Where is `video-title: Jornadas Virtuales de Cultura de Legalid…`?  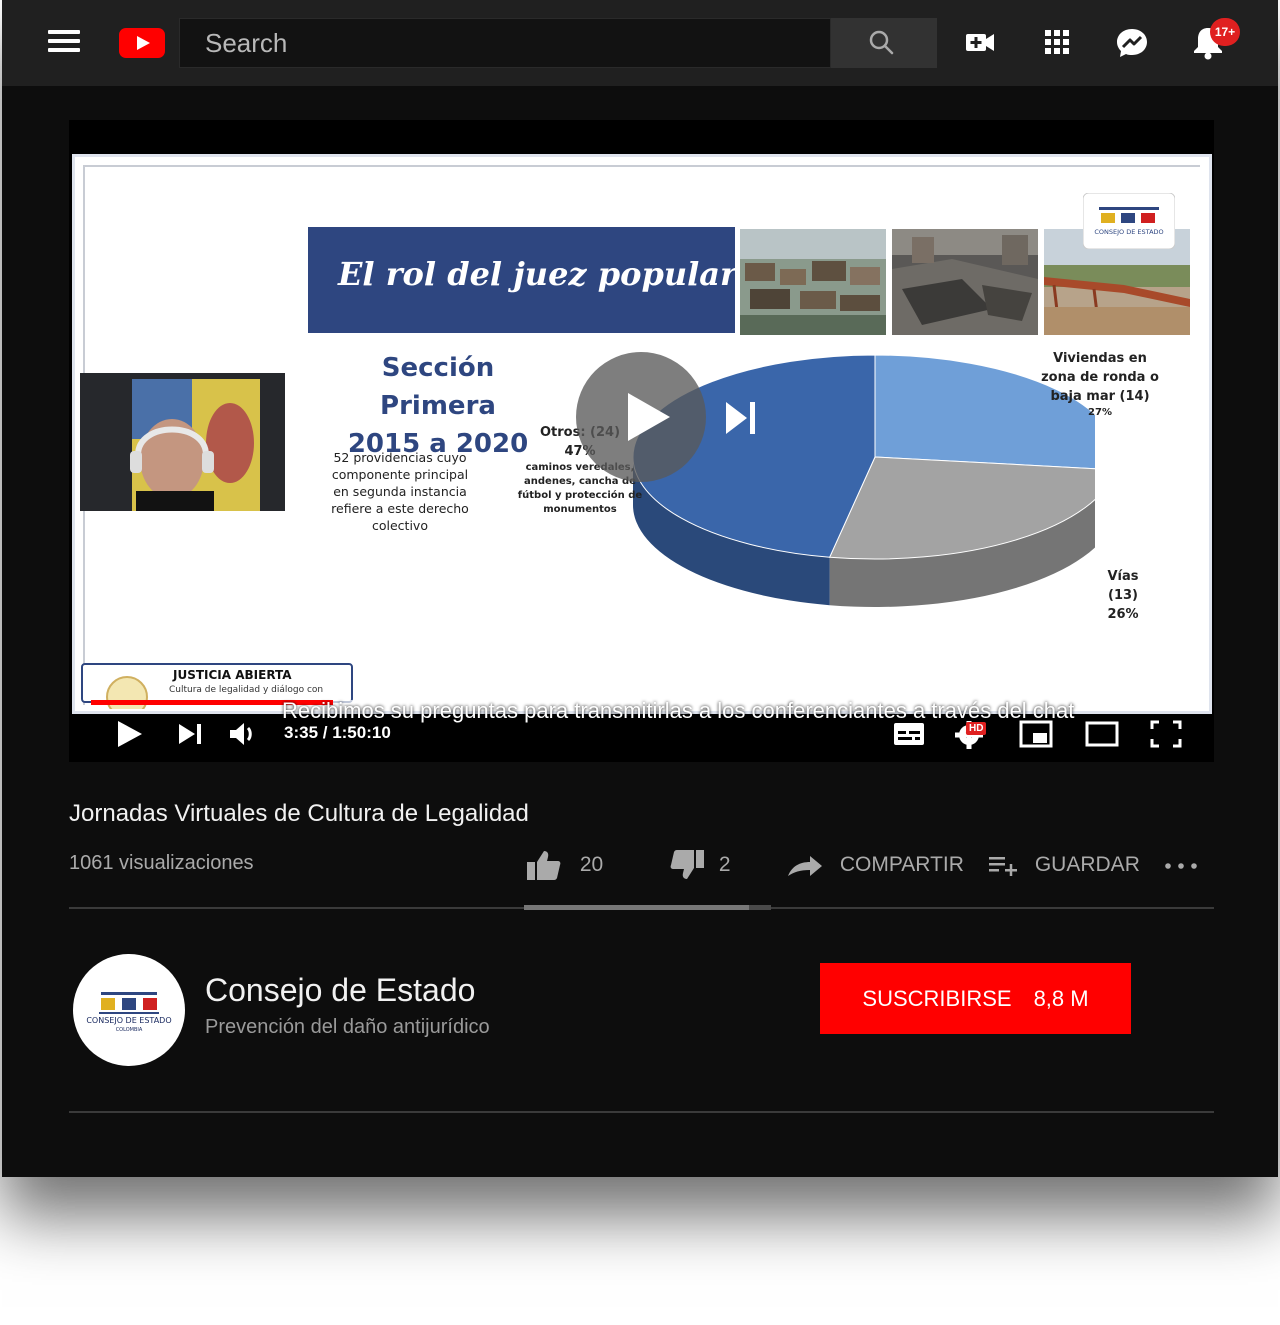
video-title: Jornadas Virtuales de Cultura de Legalid… is located at coordinates (299, 813).